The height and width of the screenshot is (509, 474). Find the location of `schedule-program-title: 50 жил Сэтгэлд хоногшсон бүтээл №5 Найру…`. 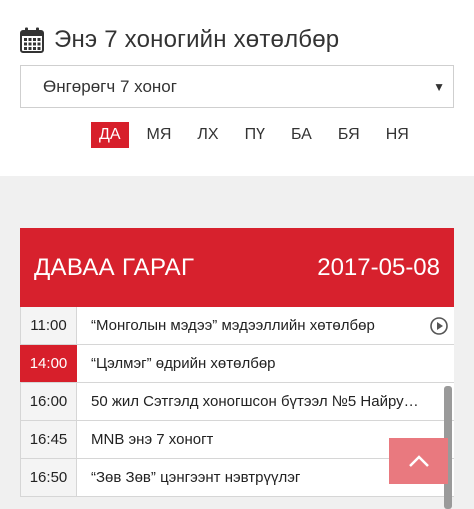

schedule-program-title: 50 жил Сэтгэлд хоногшсон бүтээл №5 Найру… is located at coordinates (265, 401).